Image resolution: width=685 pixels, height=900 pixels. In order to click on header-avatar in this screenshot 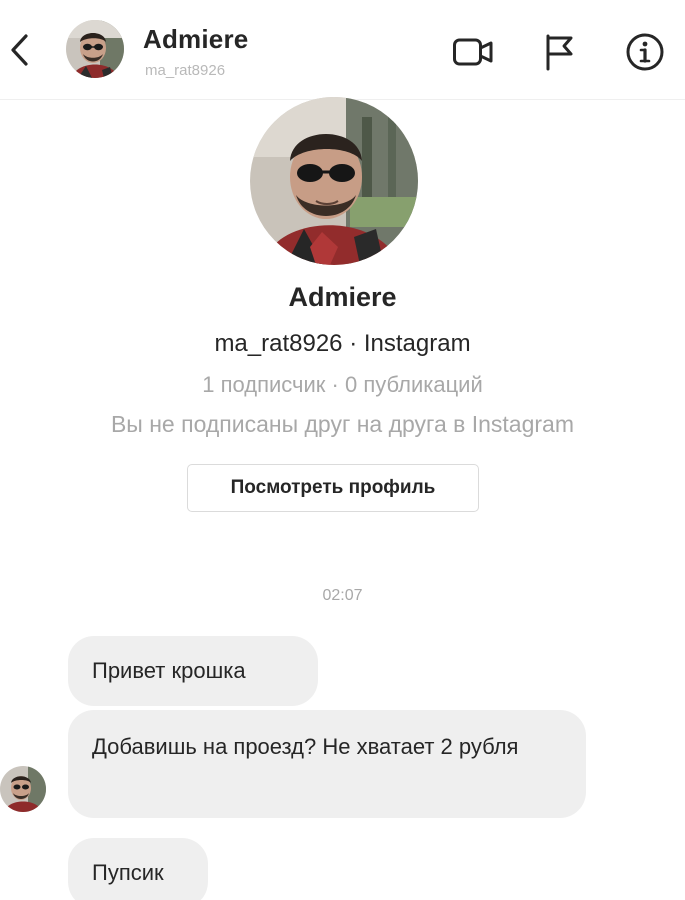, I will do `click(95, 49)`.